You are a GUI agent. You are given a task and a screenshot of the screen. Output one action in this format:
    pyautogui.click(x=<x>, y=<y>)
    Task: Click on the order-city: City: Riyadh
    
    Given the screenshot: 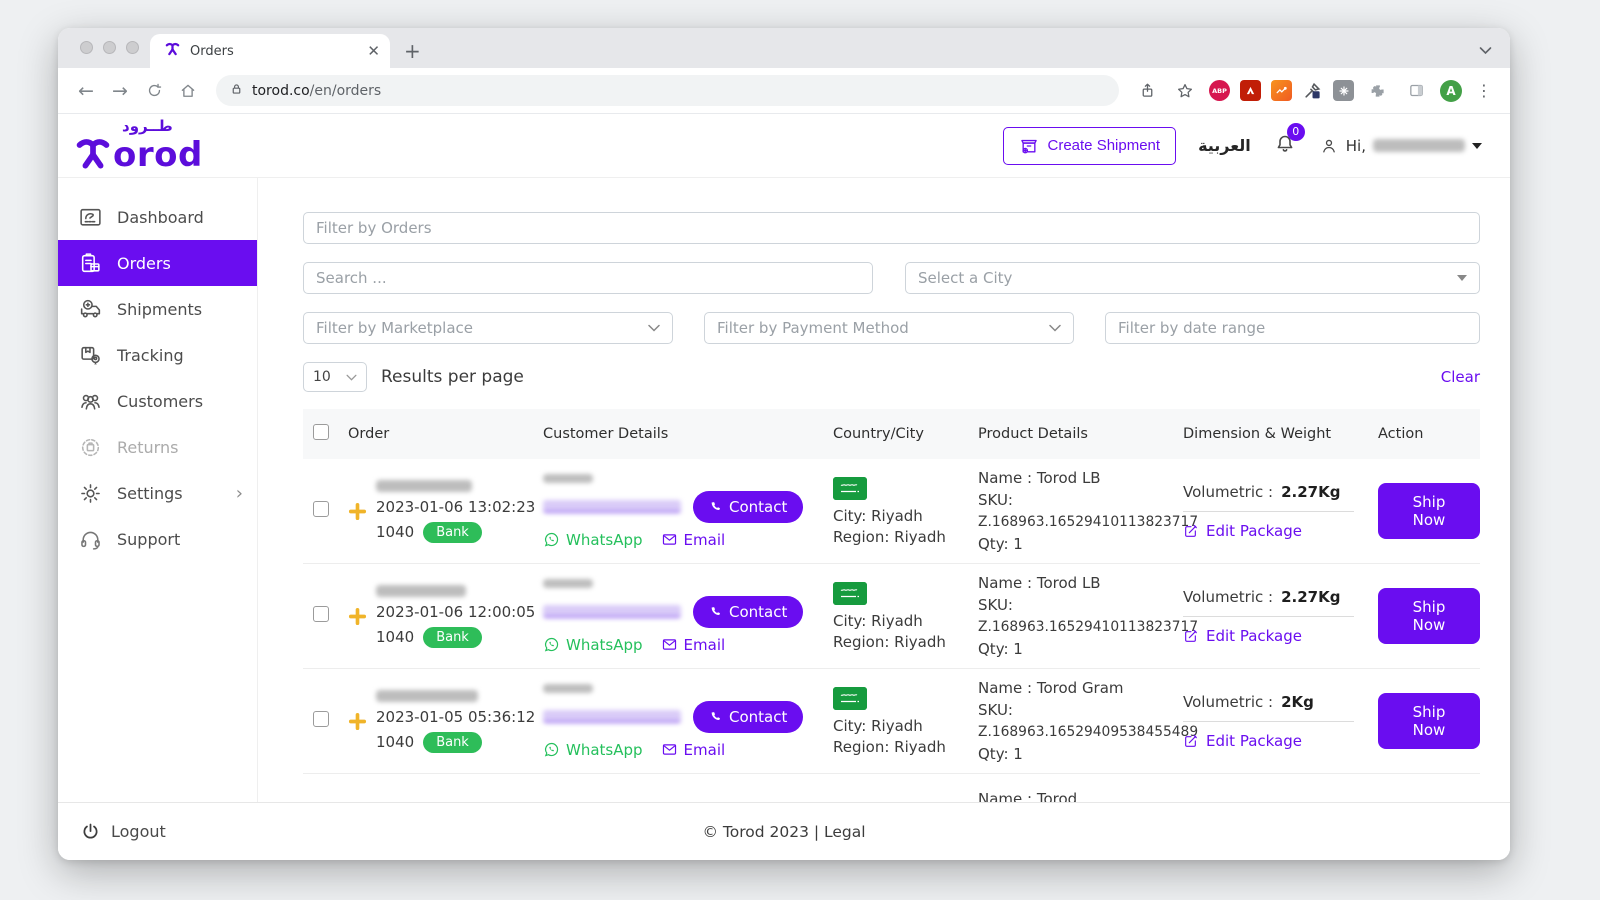 What is the action you would take?
    pyautogui.click(x=878, y=515)
    